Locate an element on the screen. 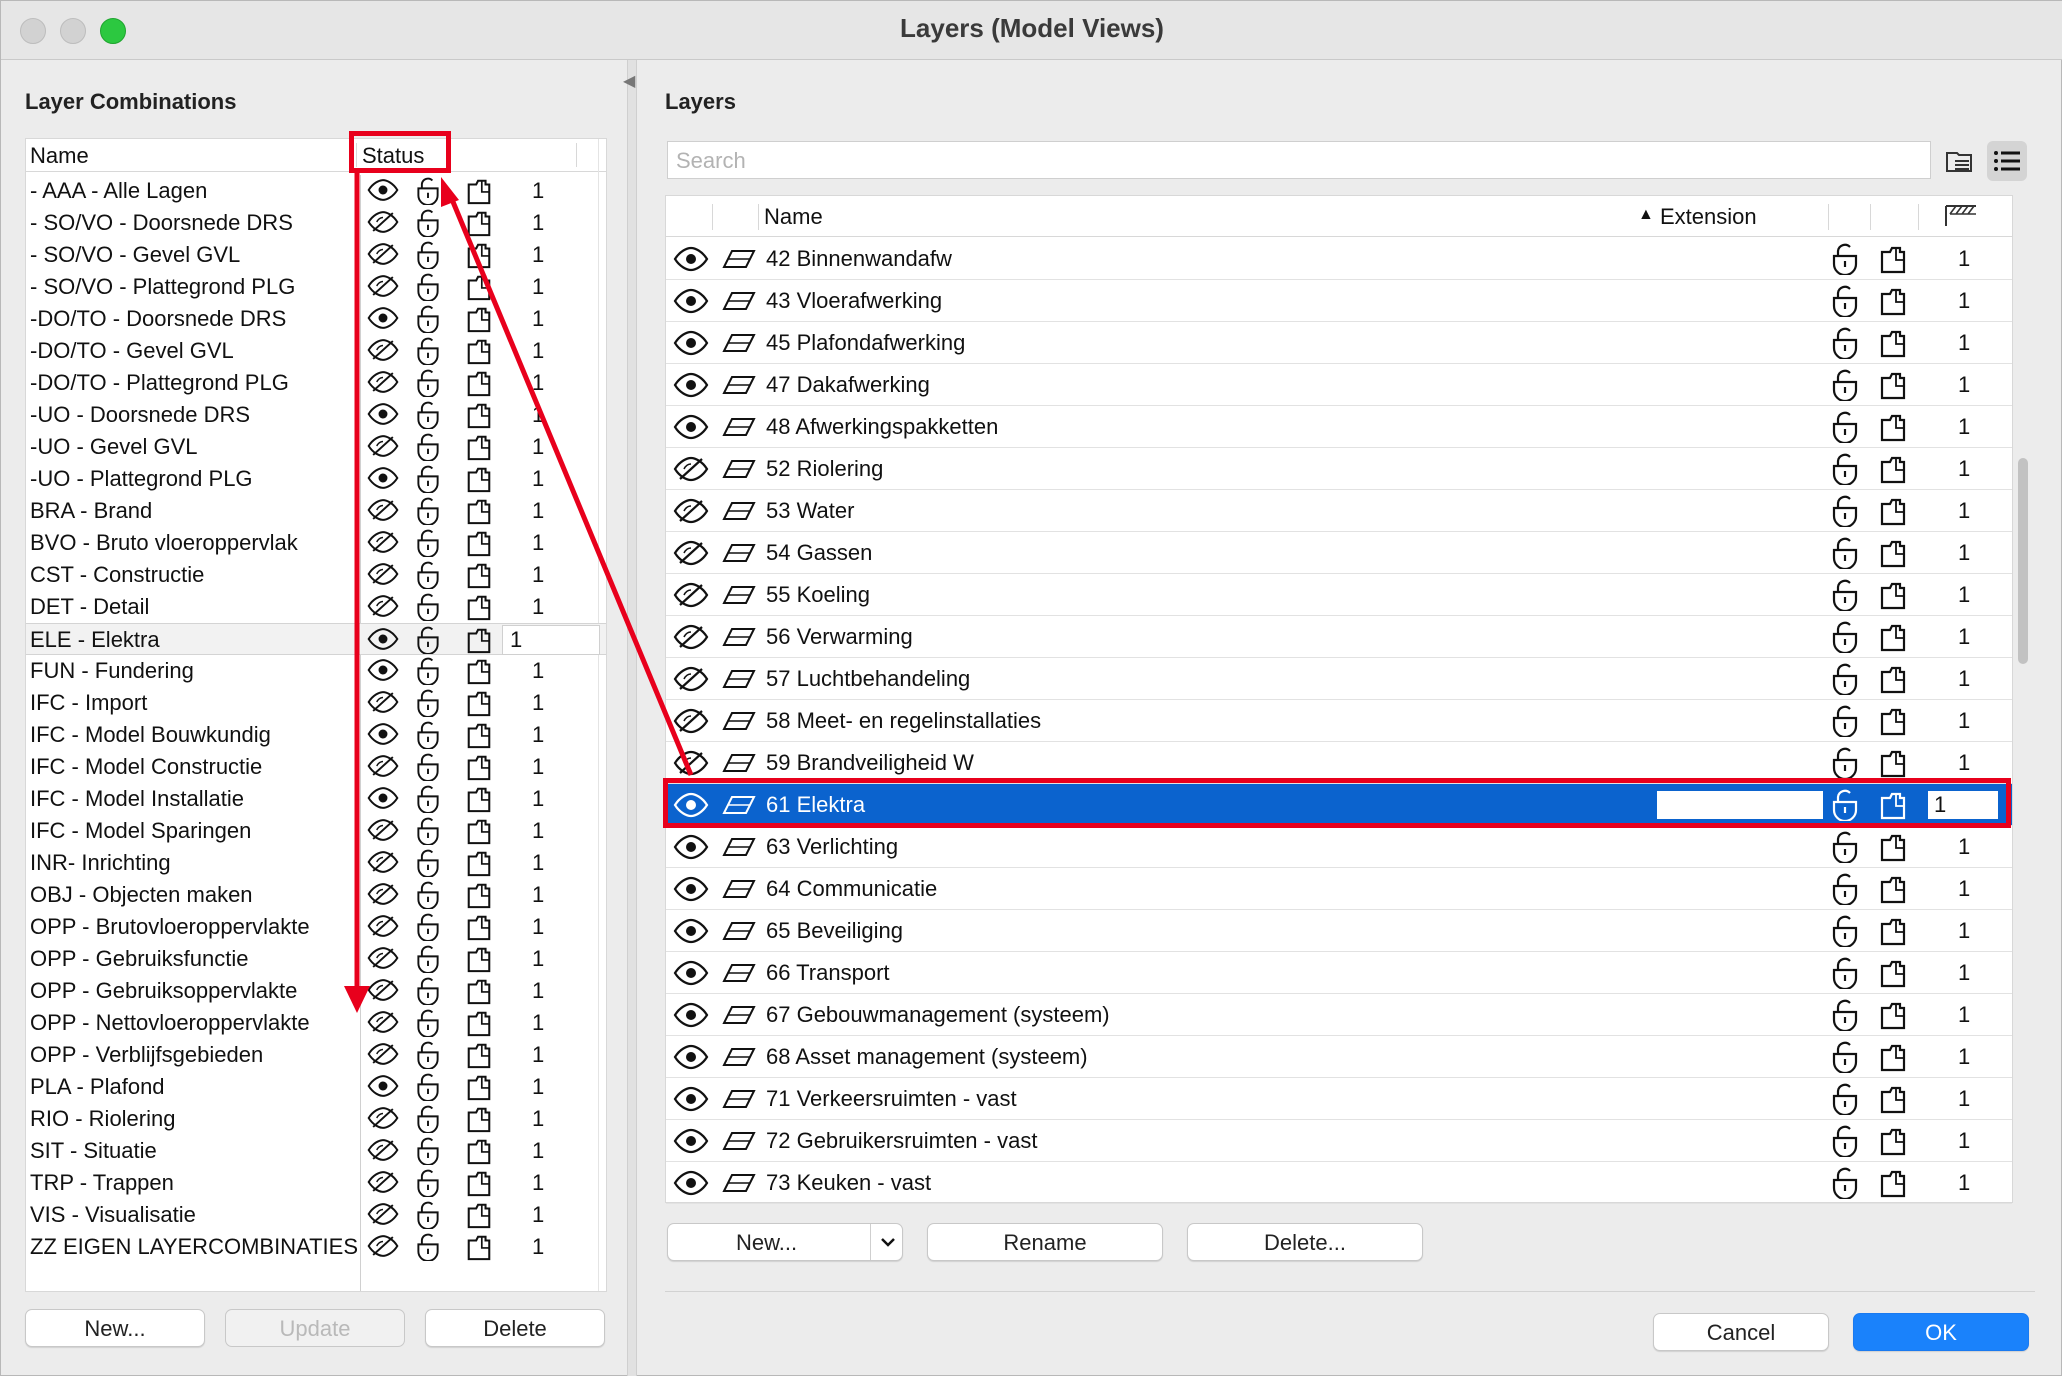 The width and height of the screenshot is (2062, 1377). layer-combination-row: ZZ EIGEN LAYERCOMBINATIES 1 is located at coordinates (316, 1247).